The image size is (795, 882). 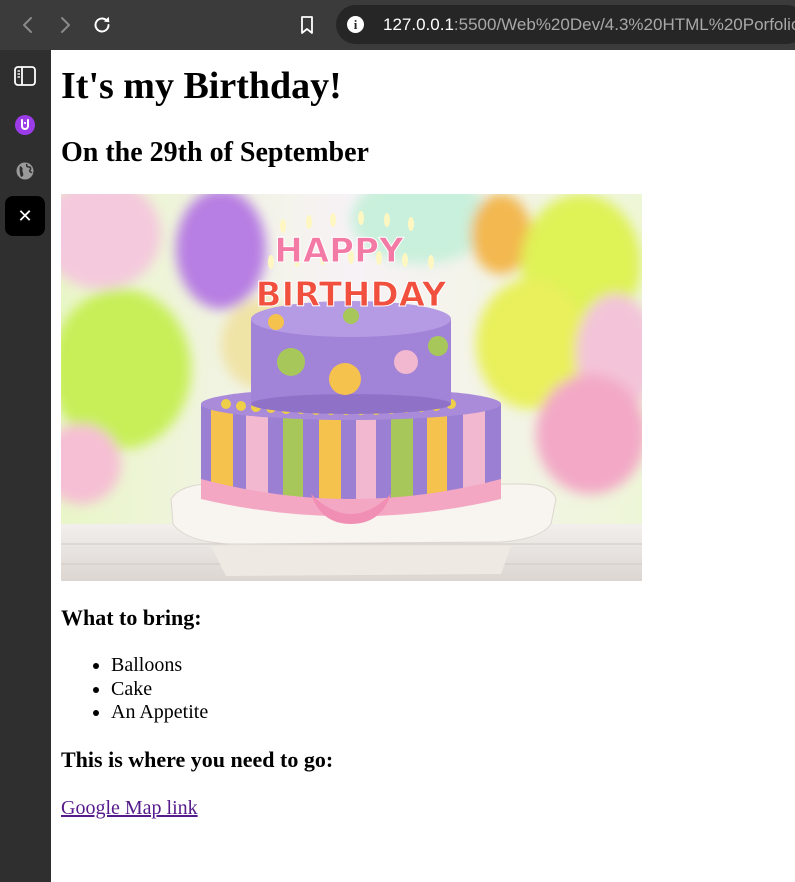 What do you see at coordinates (215, 152) in the screenshot?
I see `date-heading: On the 29th of September` at bounding box center [215, 152].